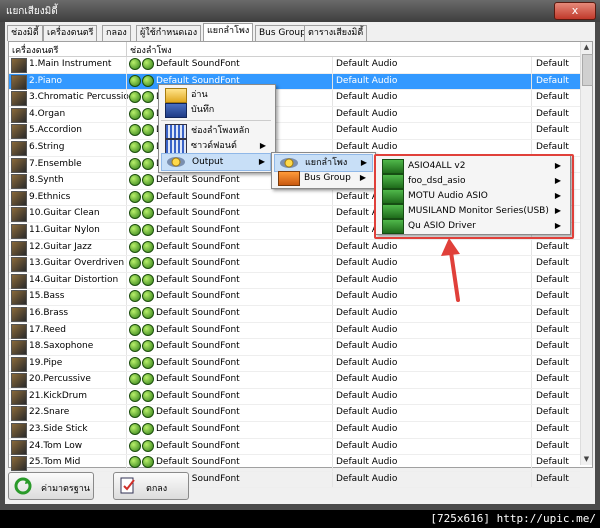 The height and width of the screenshot is (528, 600). Describe the element at coordinates (25, 33) in the screenshot. I see `tab-midi-channel: ช่องมิดี้` at that location.